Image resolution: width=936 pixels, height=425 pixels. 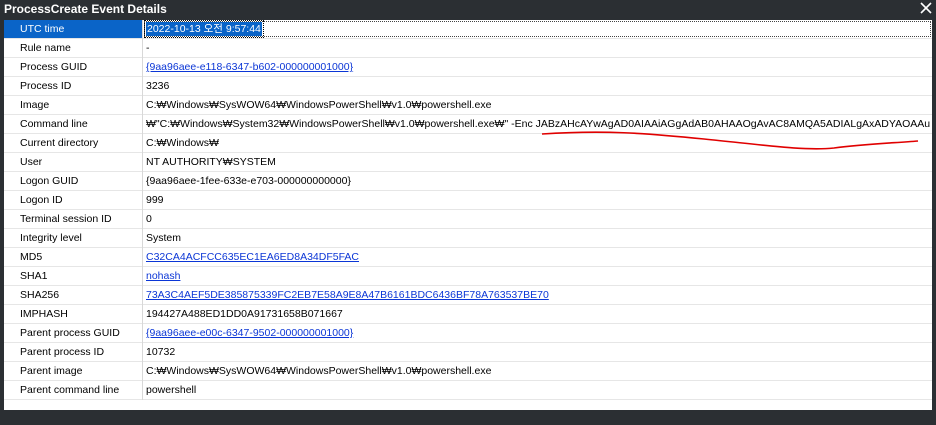 What do you see at coordinates (158, 86) in the screenshot?
I see `field-value: 3236` at bounding box center [158, 86].